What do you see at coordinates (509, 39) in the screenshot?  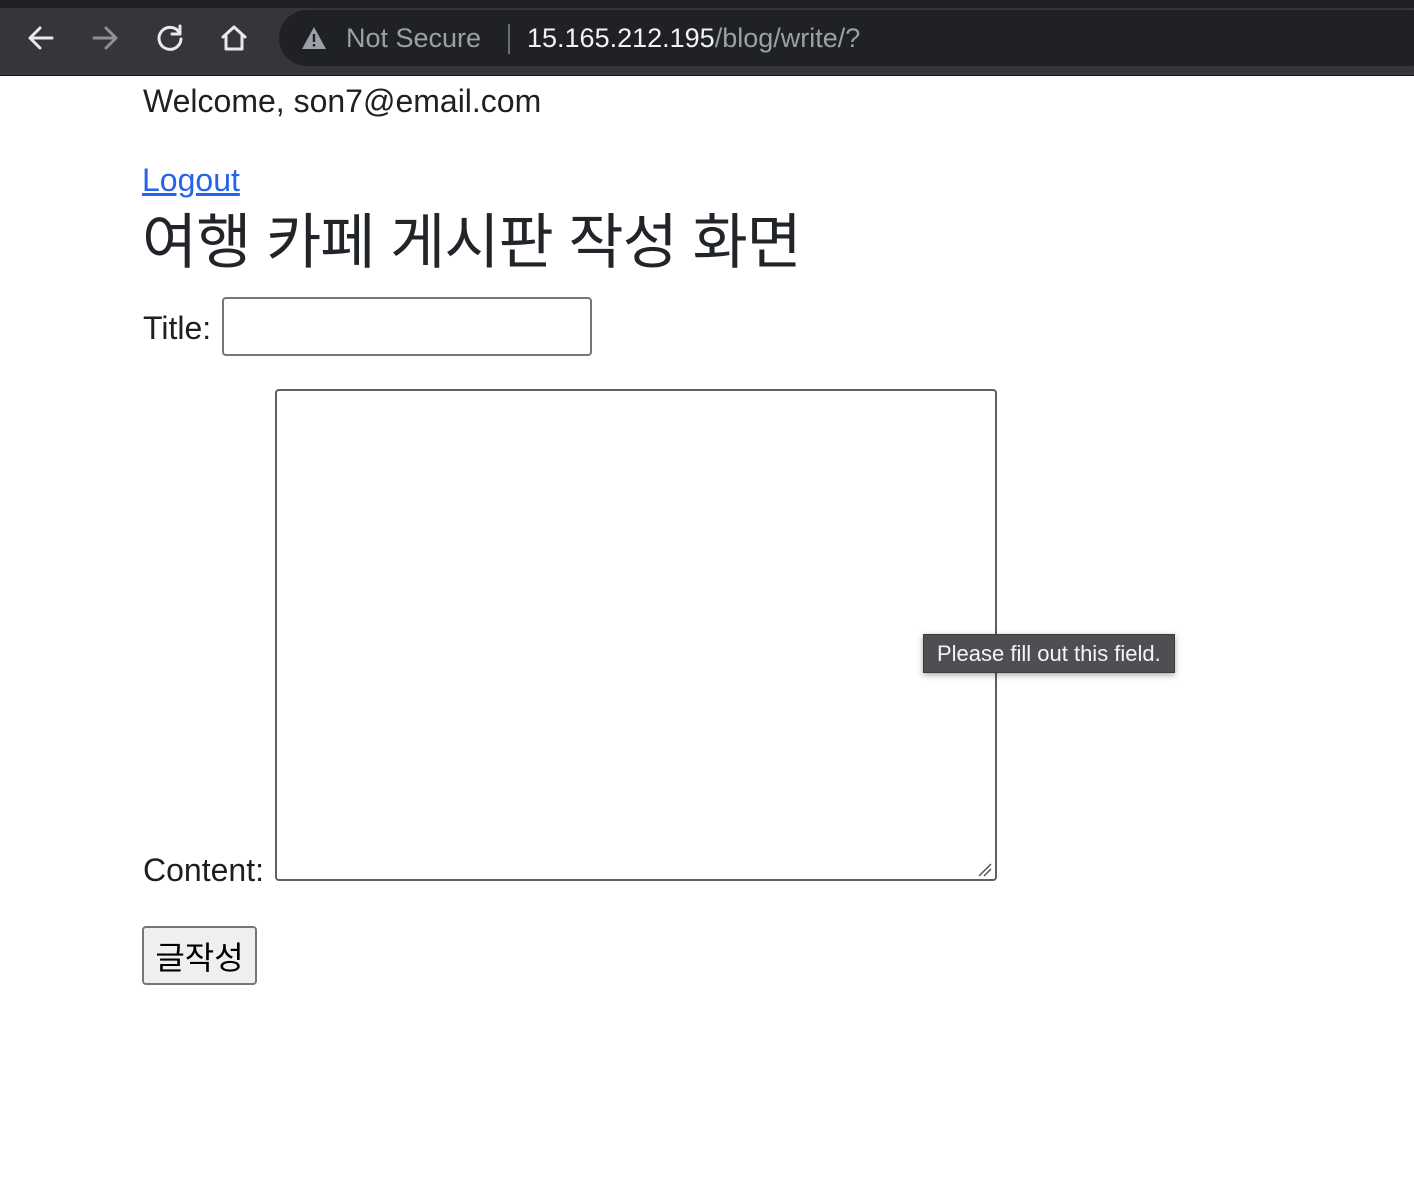 I see `omnibox-divider` at bounding box center [509, 39].